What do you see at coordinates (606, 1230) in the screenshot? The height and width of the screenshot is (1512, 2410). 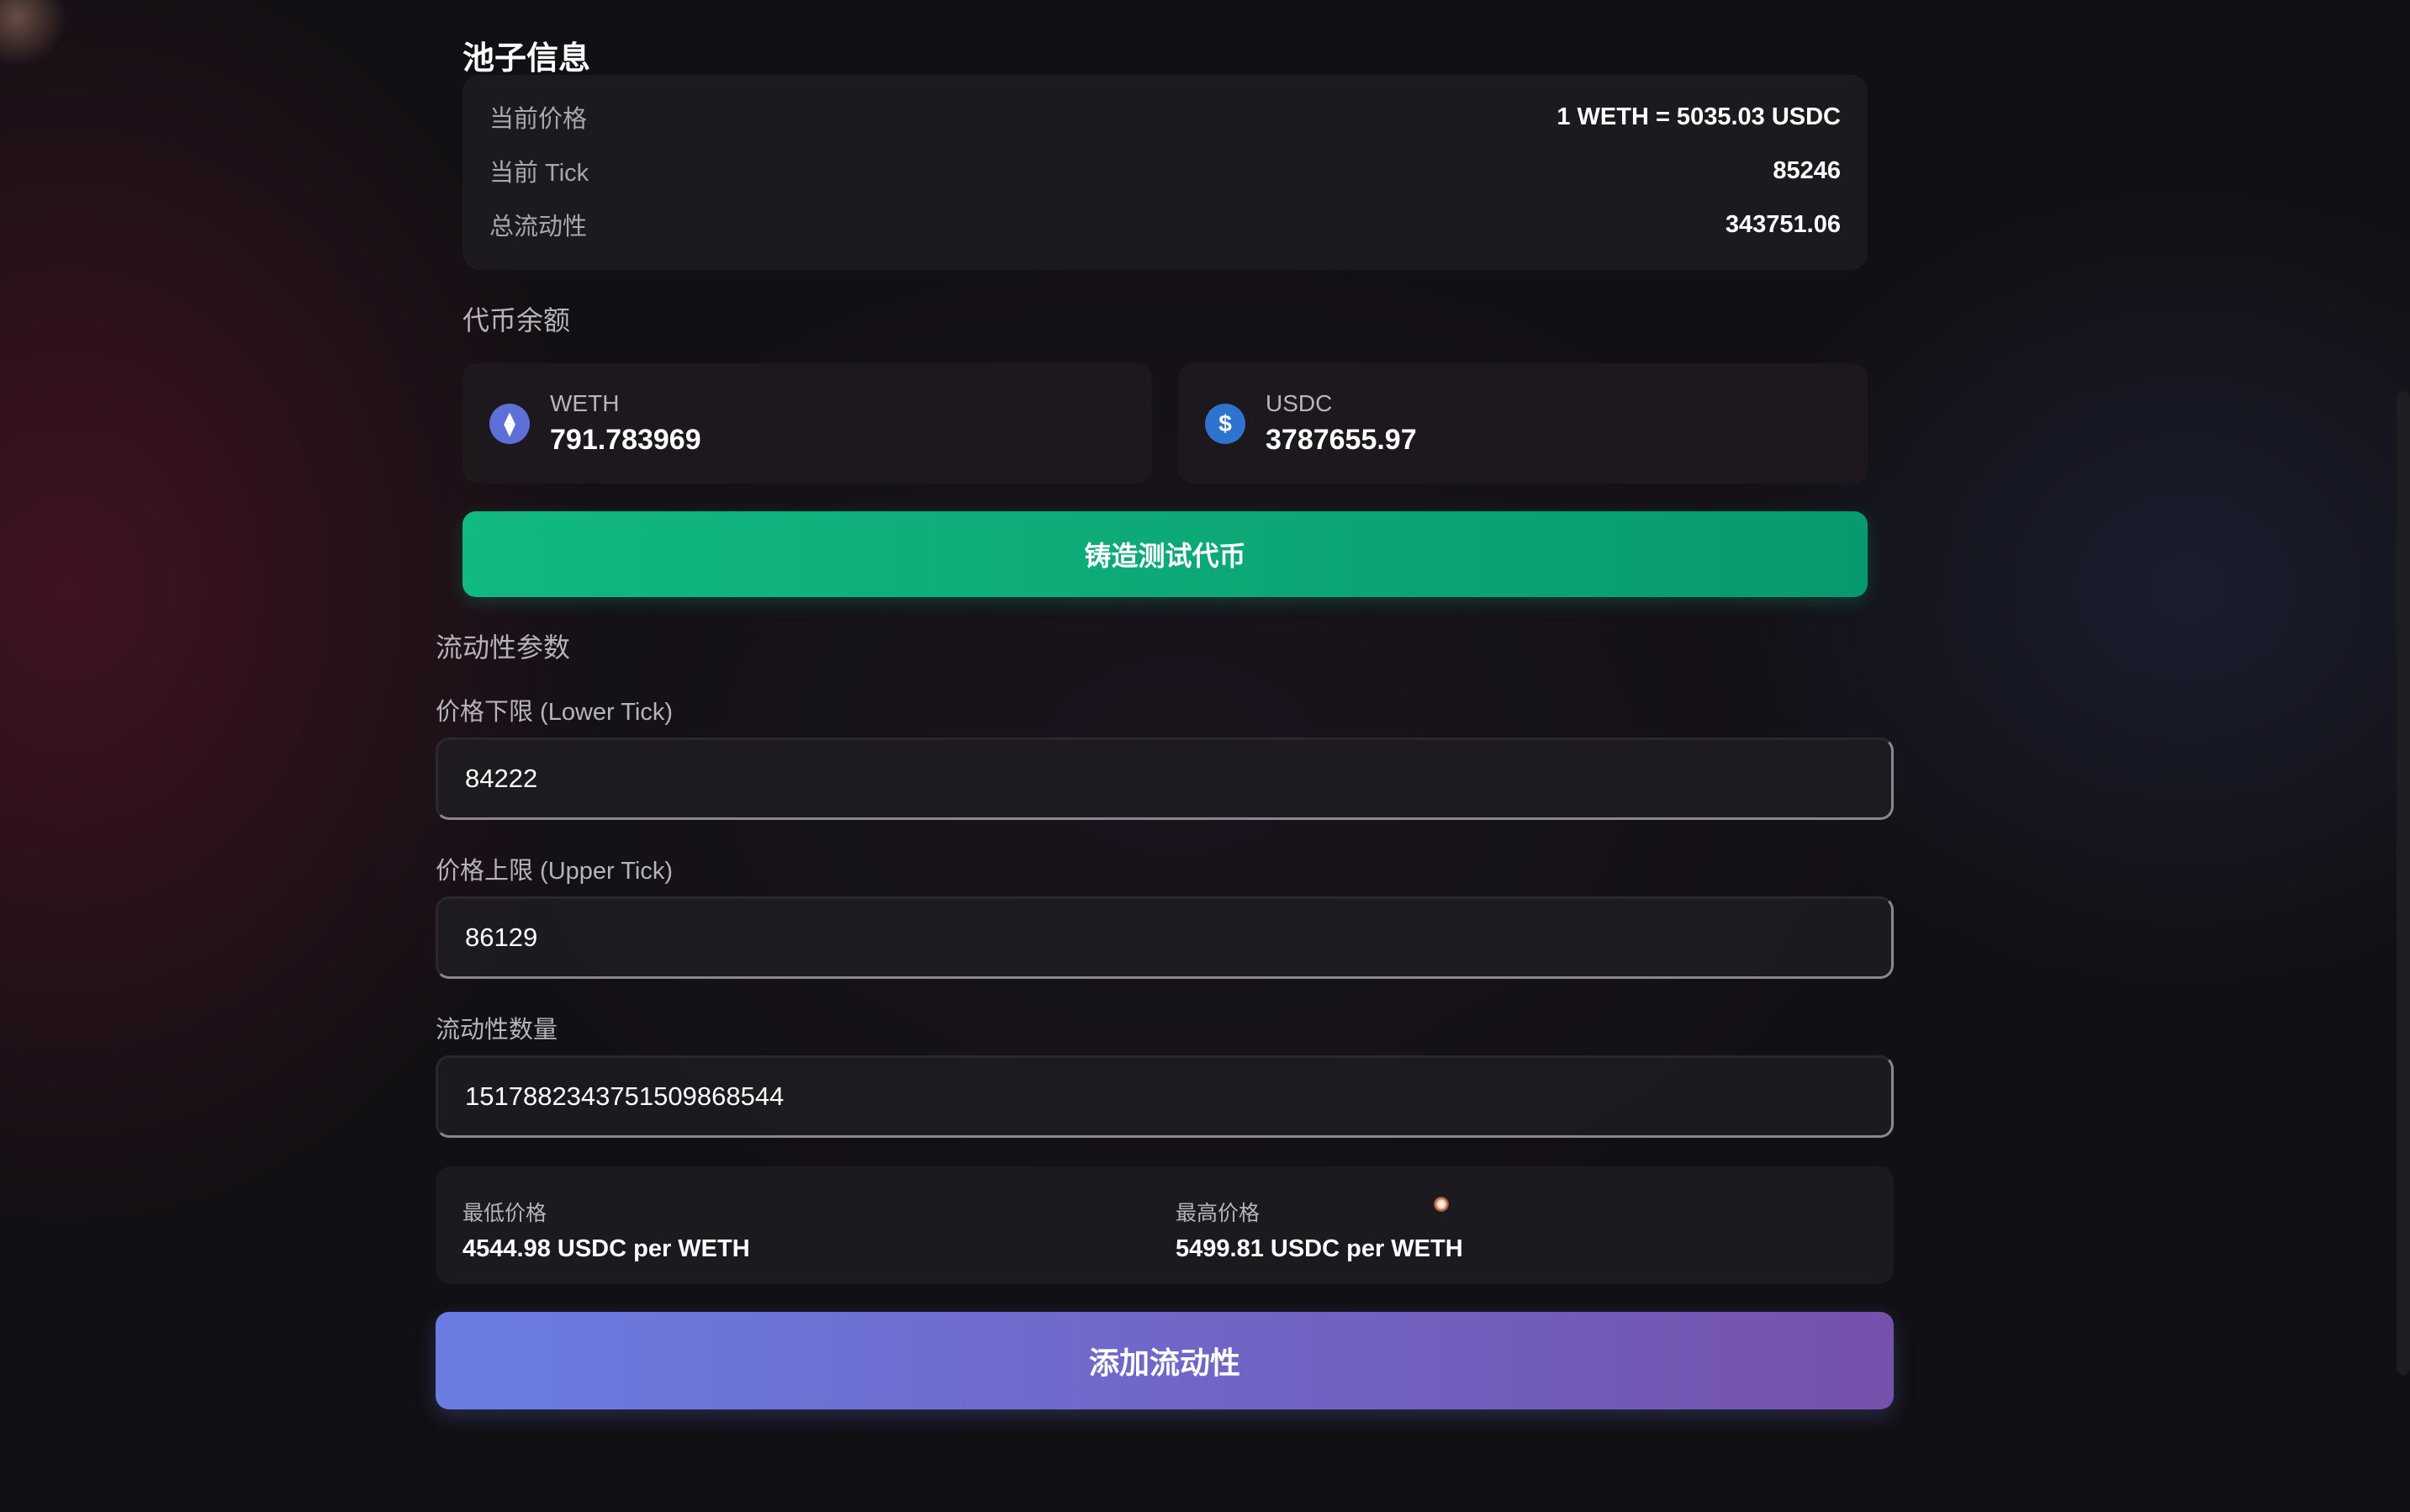 I see `min-price-block: 最低价格 4544.98 USDC per WETH` at bounding box center [606, 1230].